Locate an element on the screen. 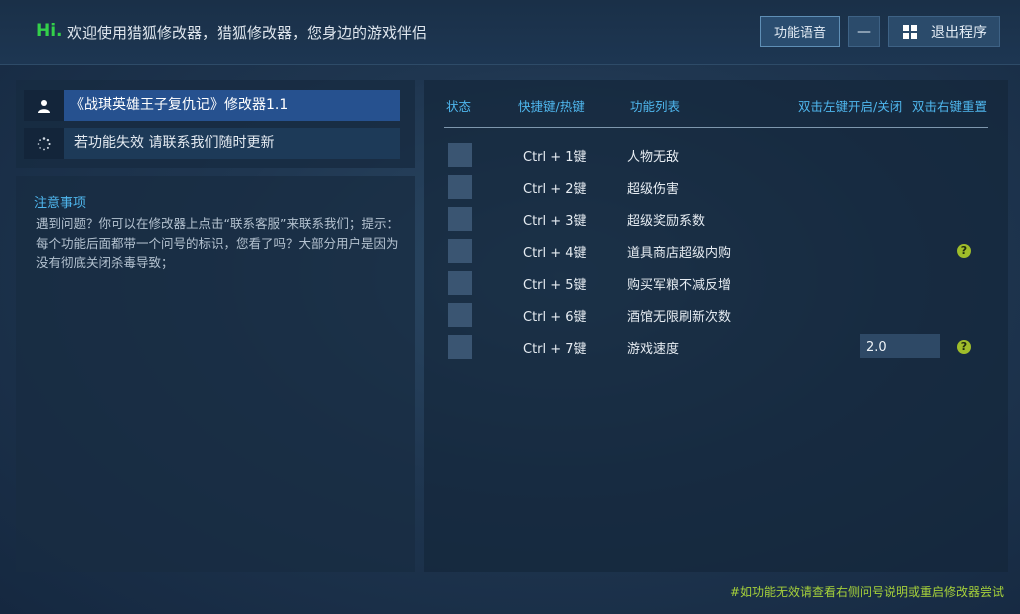 The height and width of the screenshot is (614, 1020). game-title: 《战琪英雄王子复仇记》修改器1.1 is located at coordinates (232, 105).